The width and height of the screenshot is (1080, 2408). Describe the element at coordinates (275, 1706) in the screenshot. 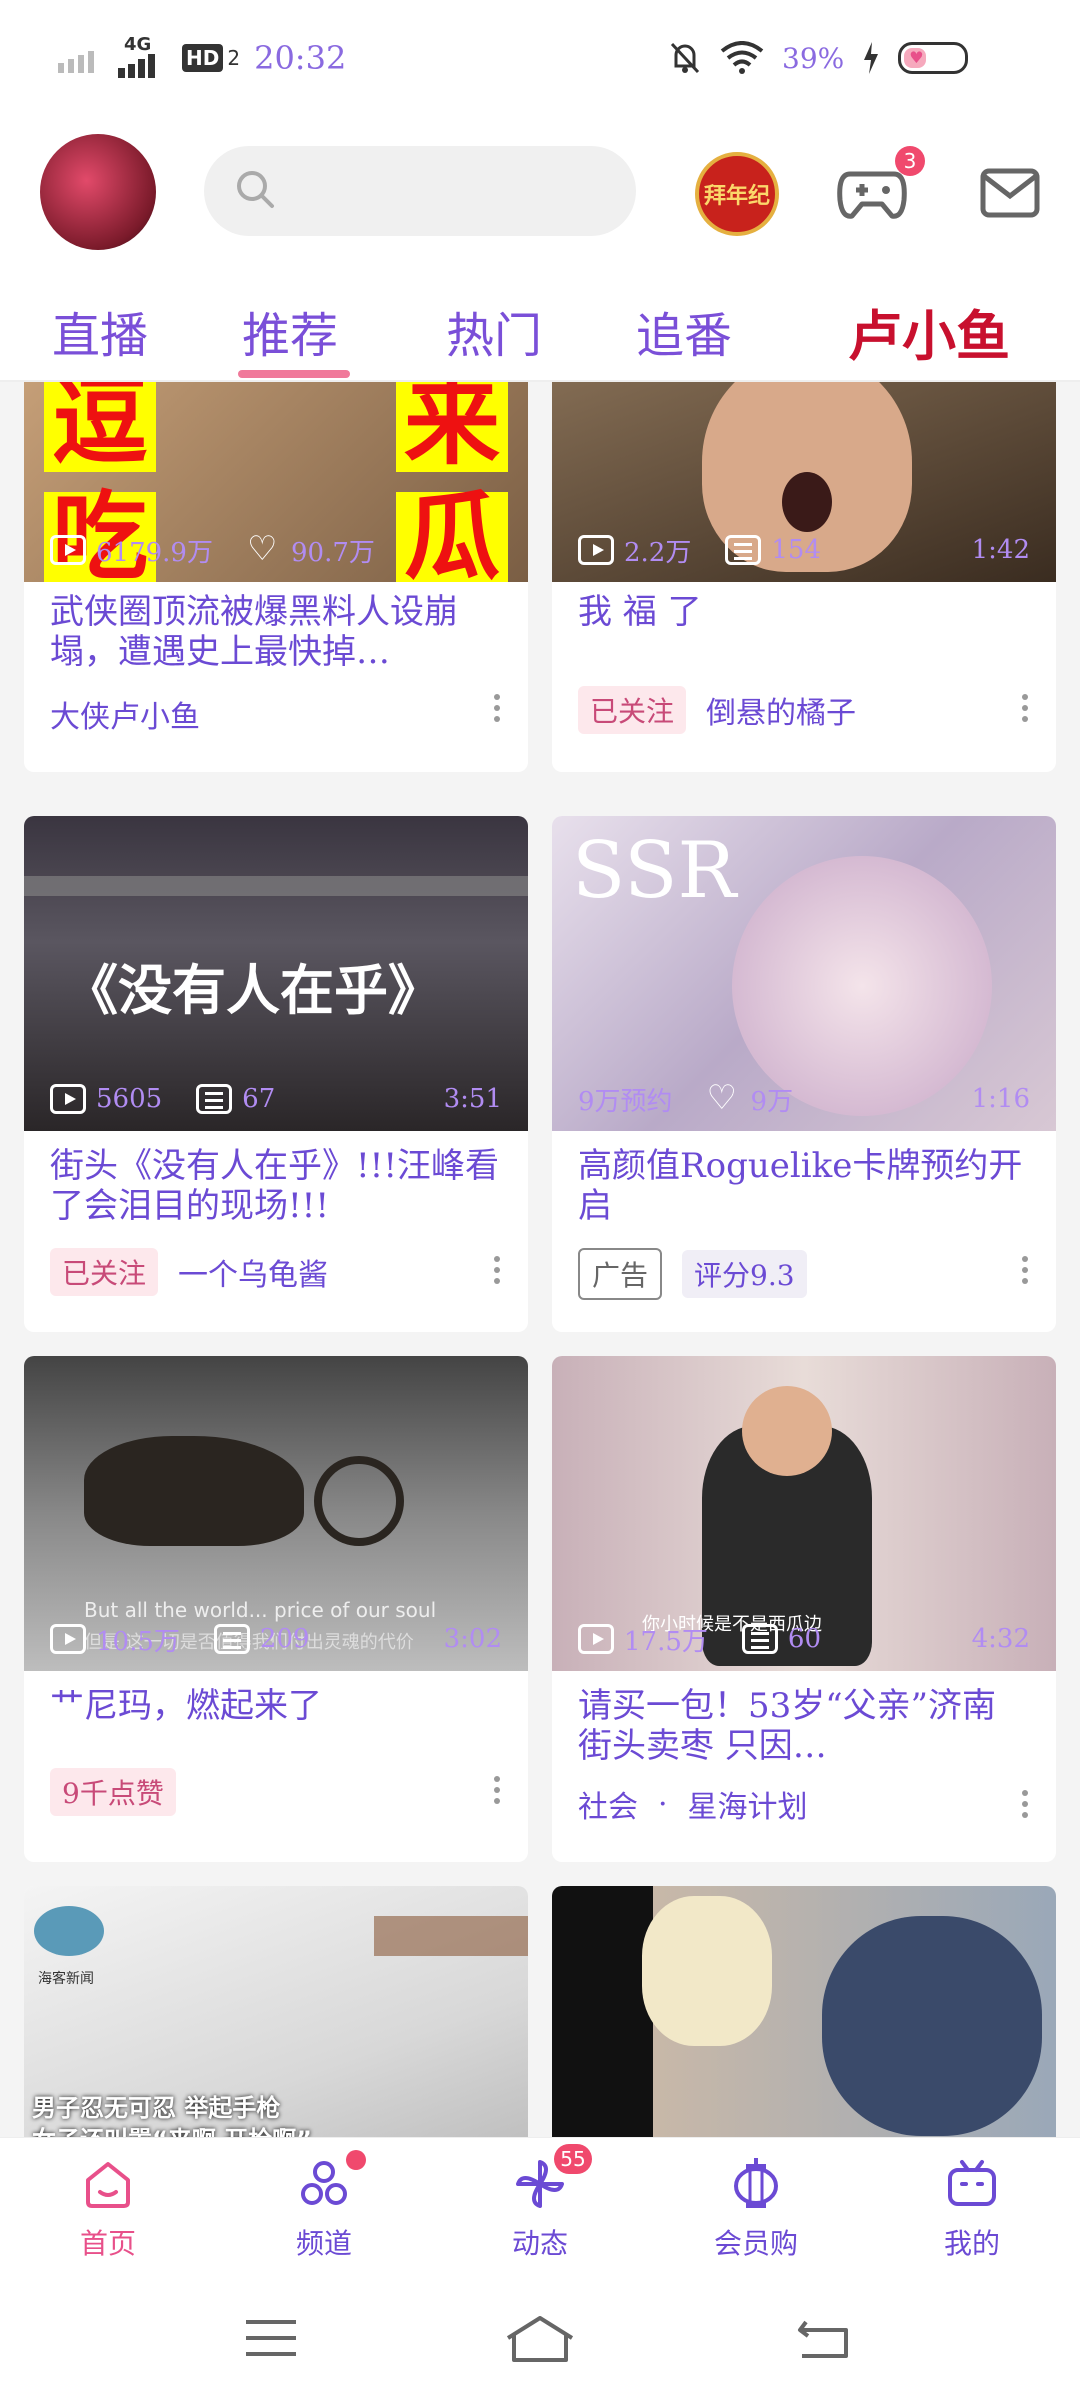

I see `video-title: 艹尼玛，燃起来了` at that location.